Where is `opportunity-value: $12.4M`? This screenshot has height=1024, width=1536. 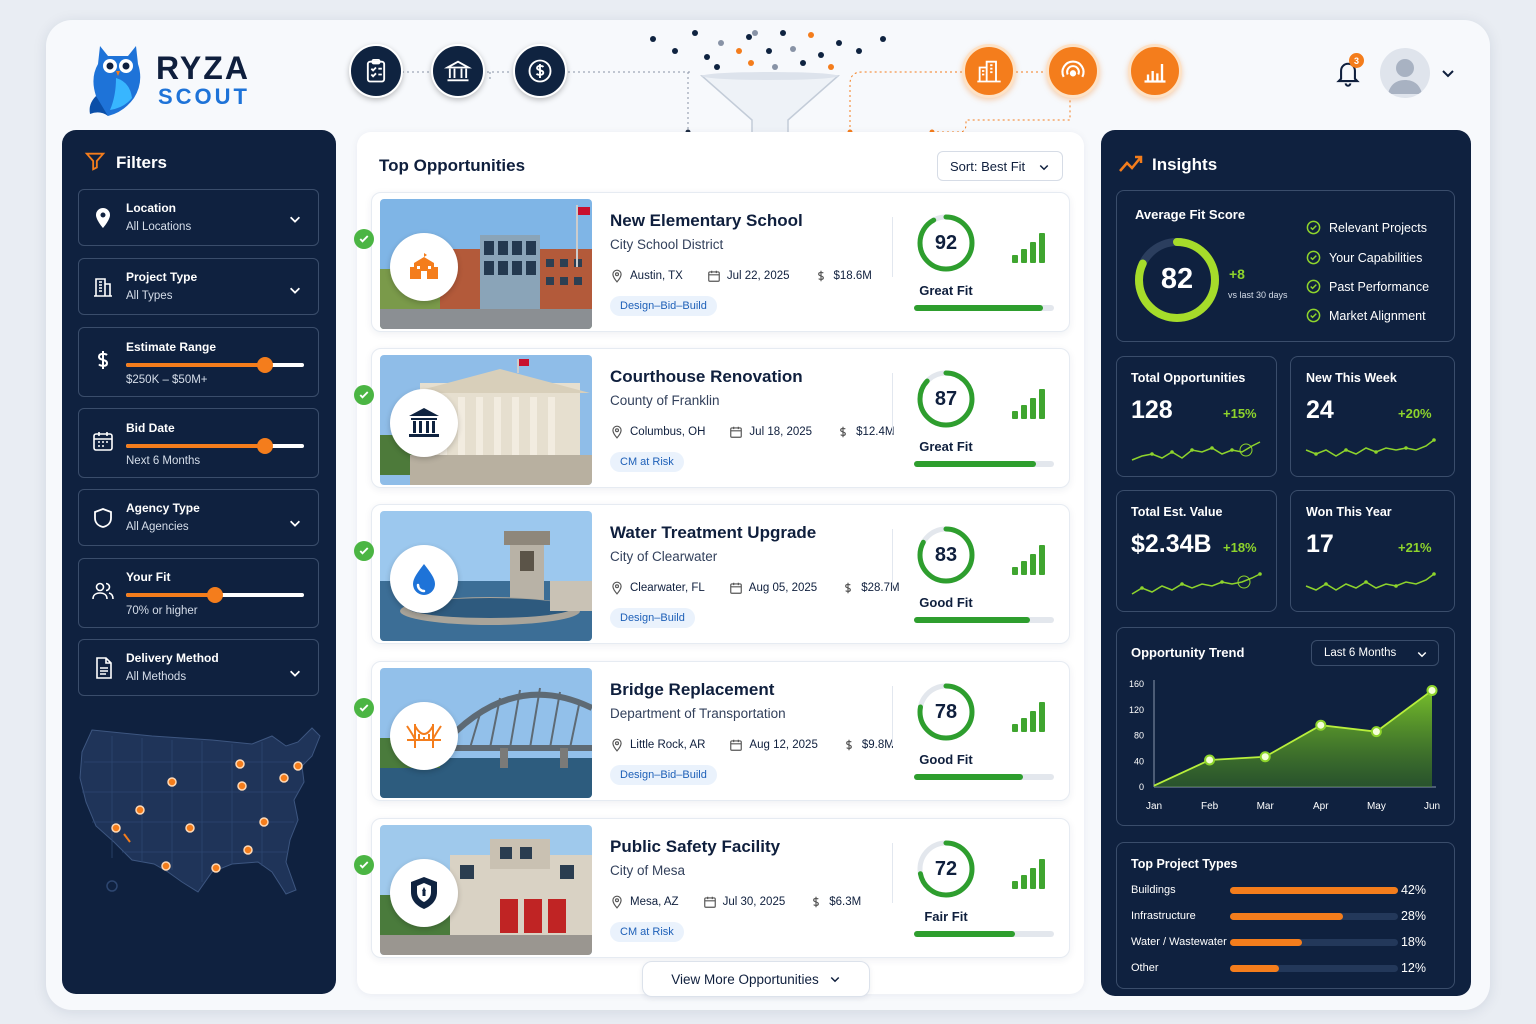 opportunity-value: $12.4M is located at coordinates (875, 432).